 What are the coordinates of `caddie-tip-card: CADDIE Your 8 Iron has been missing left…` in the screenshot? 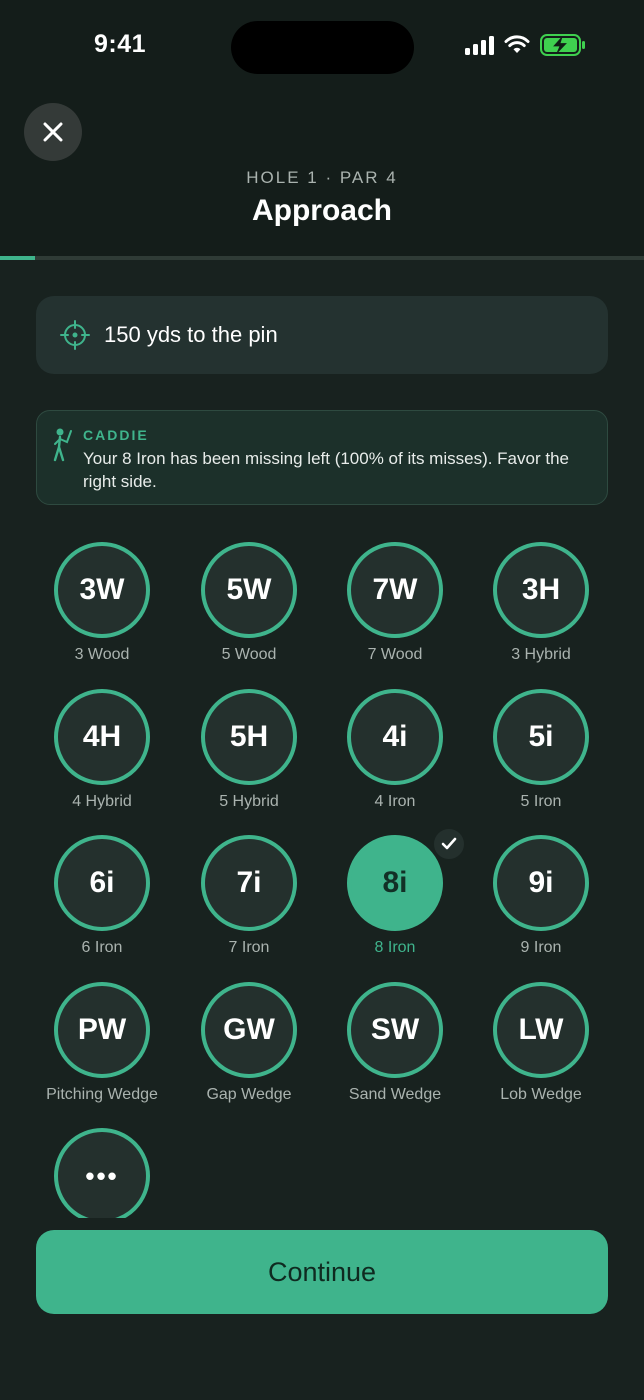 It's located at (322, 457).